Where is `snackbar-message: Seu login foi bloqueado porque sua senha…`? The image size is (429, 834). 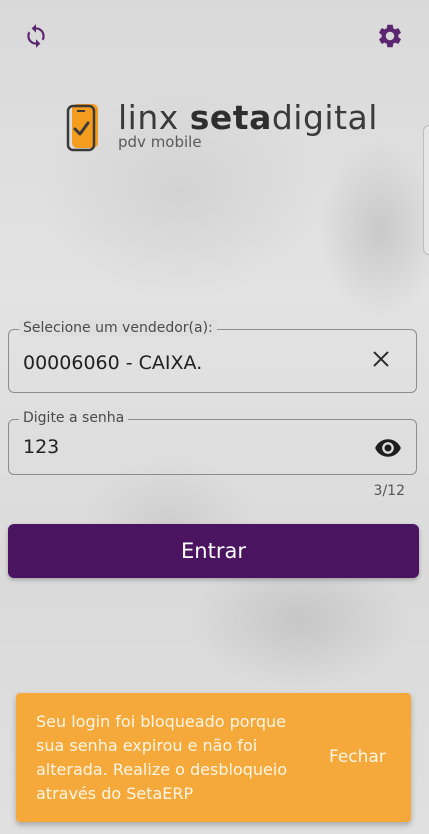 snackbar-message: Seu login foi bloqueado porque sua senha… is located at coordinates (162, 757).